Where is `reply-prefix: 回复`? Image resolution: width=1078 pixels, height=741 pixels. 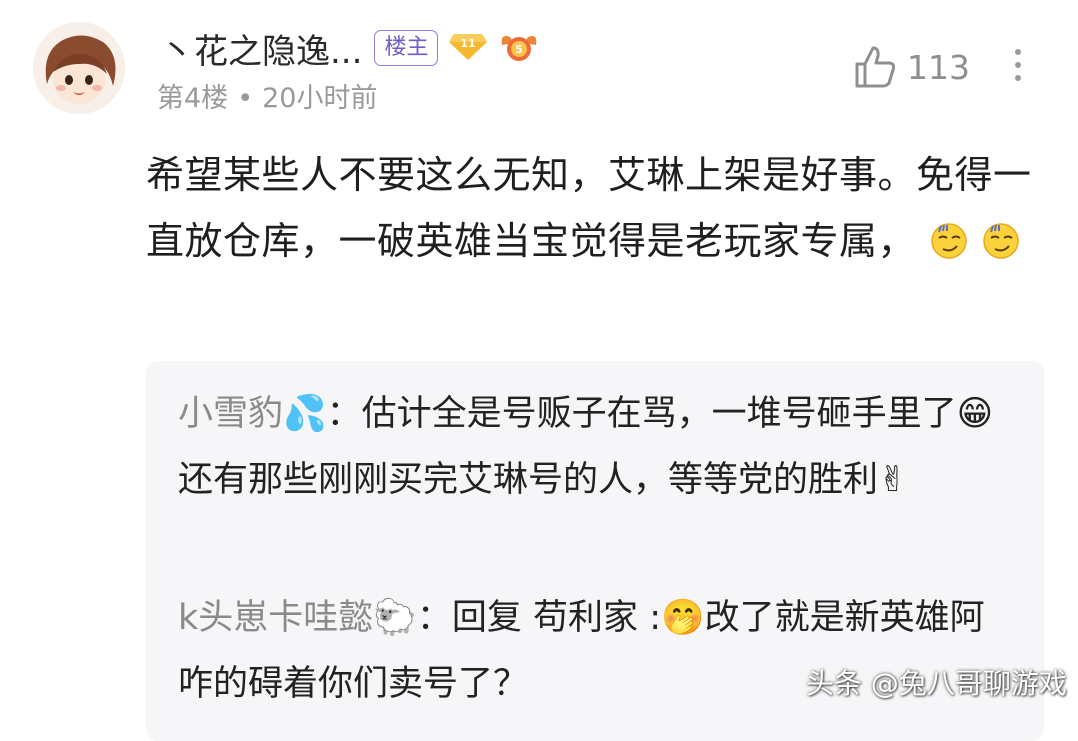
reply-prefix: 回复 is located at coordinates (486, 618).